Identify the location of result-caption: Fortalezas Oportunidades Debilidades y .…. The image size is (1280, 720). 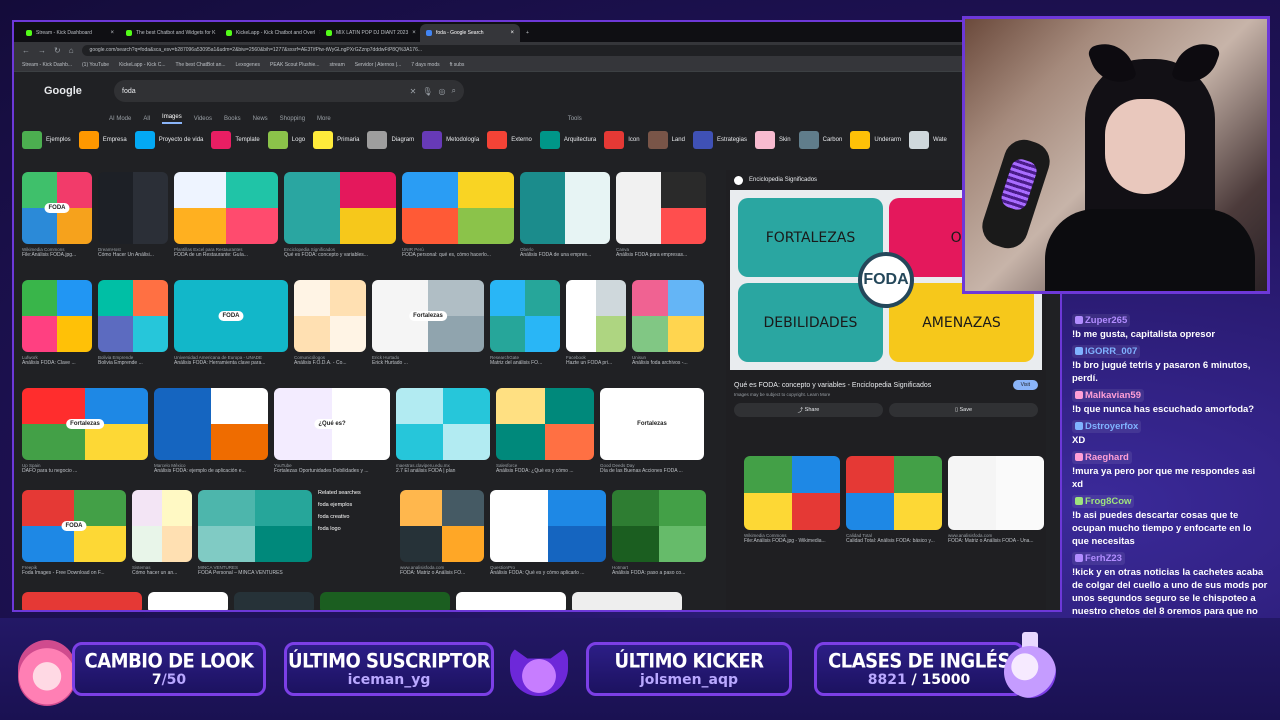
(332, 471).